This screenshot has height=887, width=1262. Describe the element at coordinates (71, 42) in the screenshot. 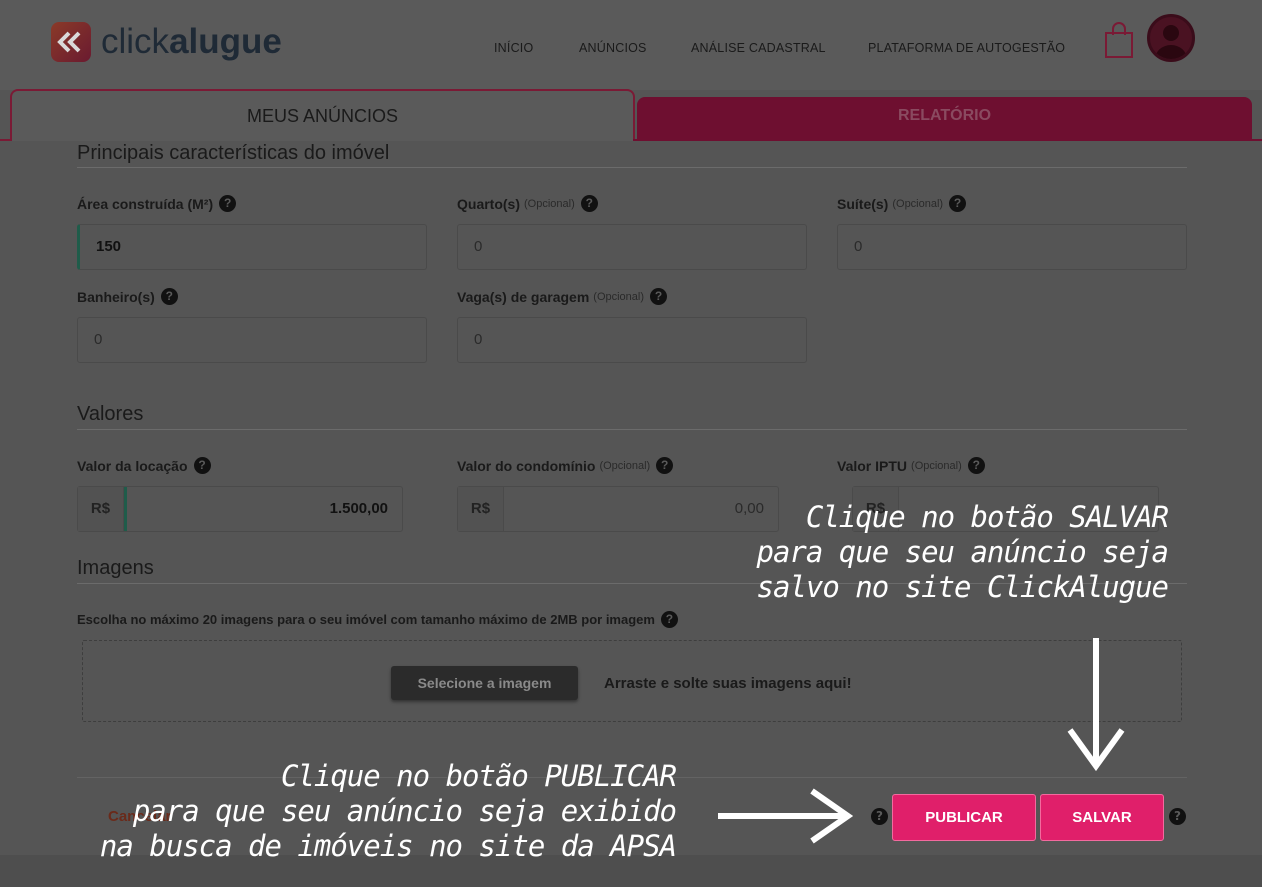

I see `logo-chevrons-icon` at that location.